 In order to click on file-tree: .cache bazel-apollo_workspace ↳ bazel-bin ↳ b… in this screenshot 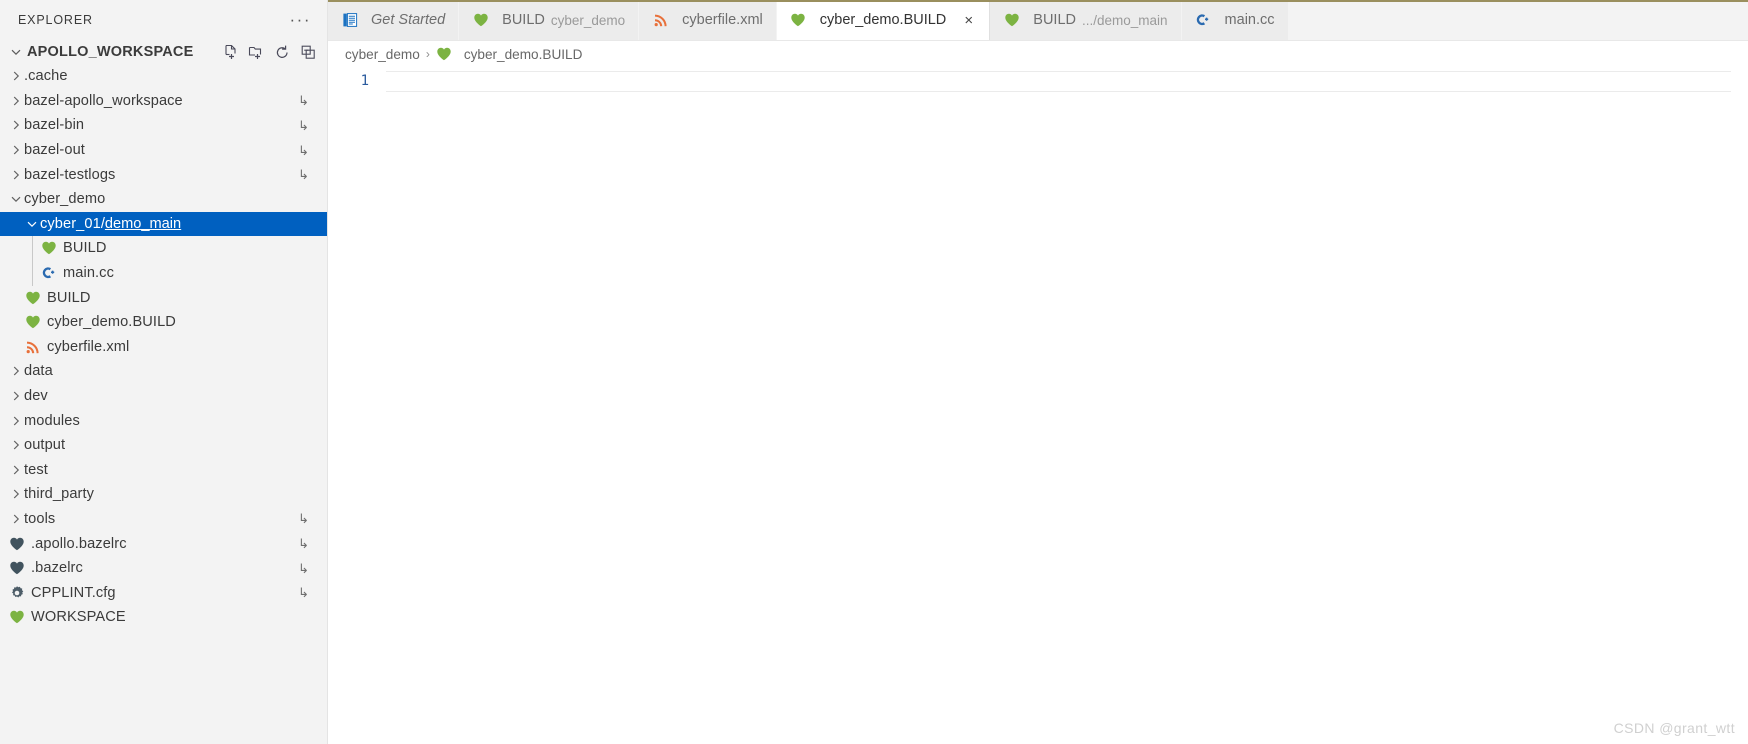, I will do `click(163, 347)`.